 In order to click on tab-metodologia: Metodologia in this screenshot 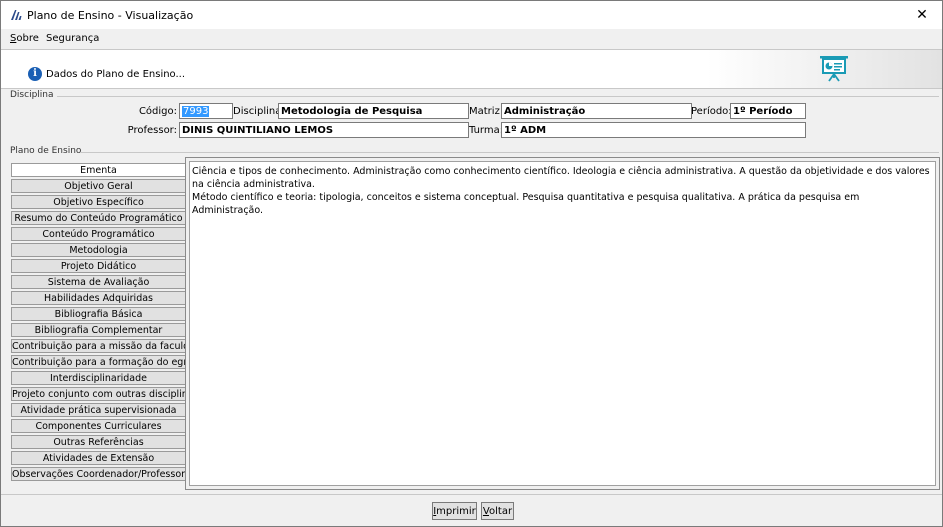, I will do `click(98, 250)`.